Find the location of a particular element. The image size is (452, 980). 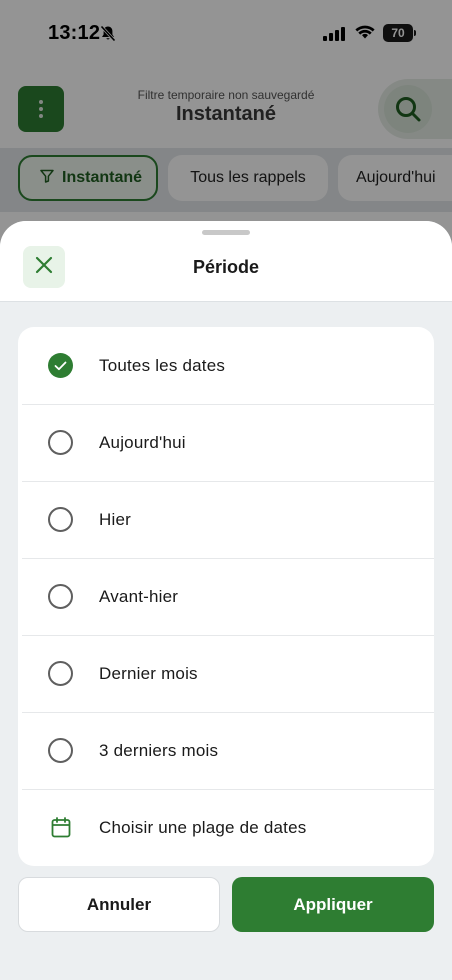

option-hier: Hier is located at coordinates (226, 519).